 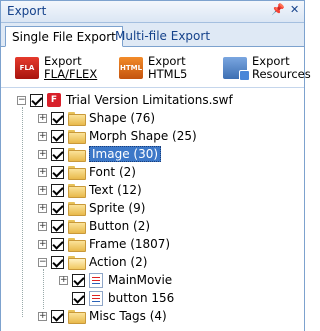 I want to click on tree-item-text: + Text (12), so click(x=90, y=190).